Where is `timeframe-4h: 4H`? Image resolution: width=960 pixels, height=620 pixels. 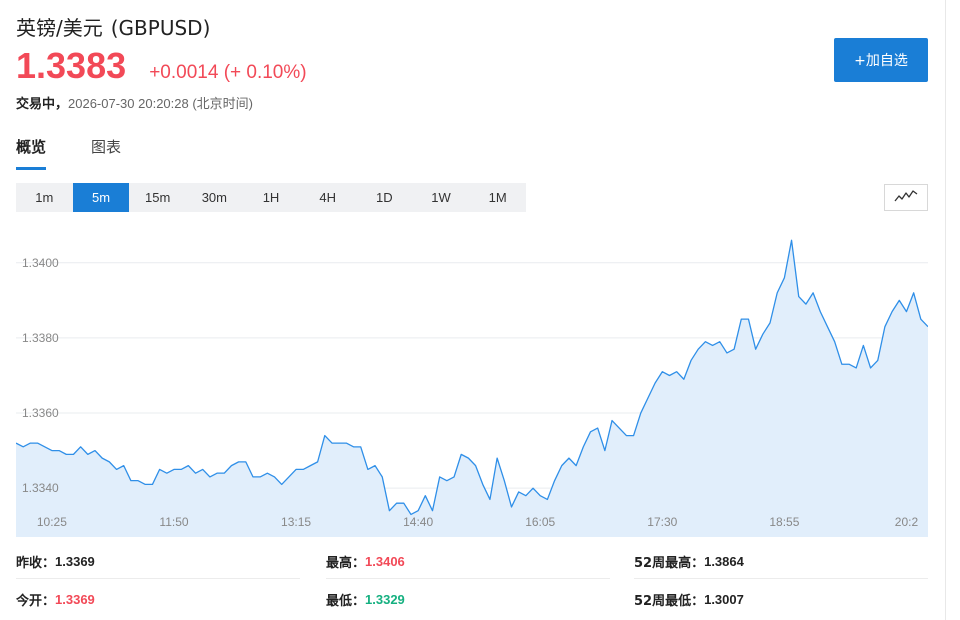
timeframe-4h: 4H is located at coordinates (327, 197).